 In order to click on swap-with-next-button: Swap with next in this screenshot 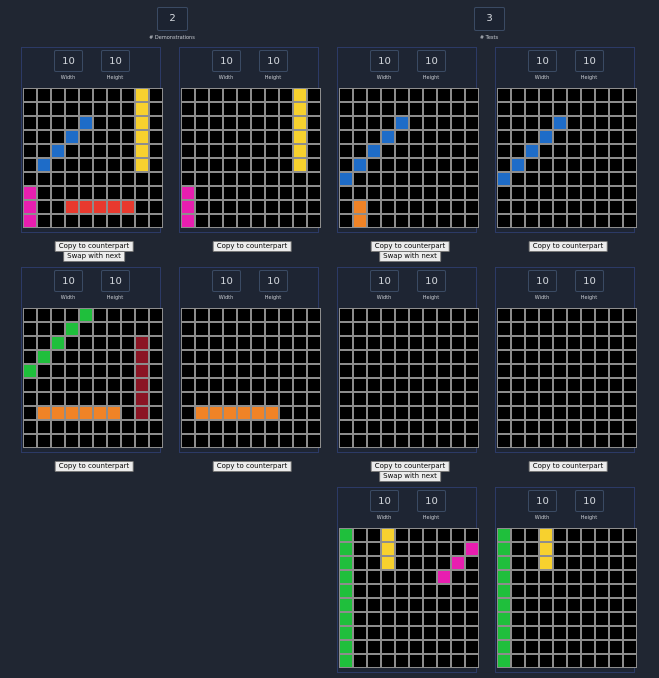, I will do `click(410, 256)`.